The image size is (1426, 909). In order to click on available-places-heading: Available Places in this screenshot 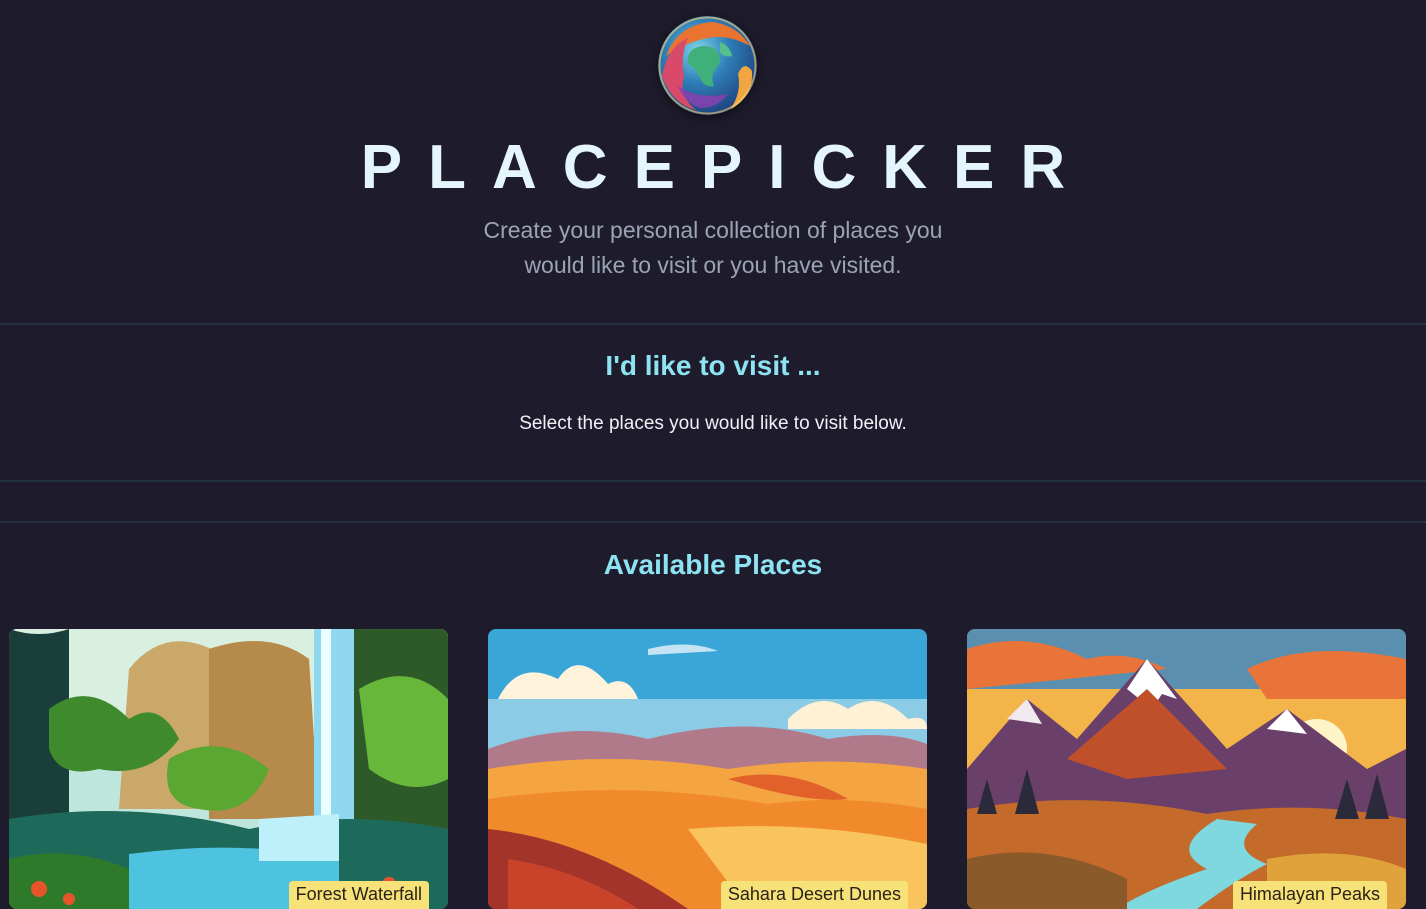, I will do `click(713, 564)`.